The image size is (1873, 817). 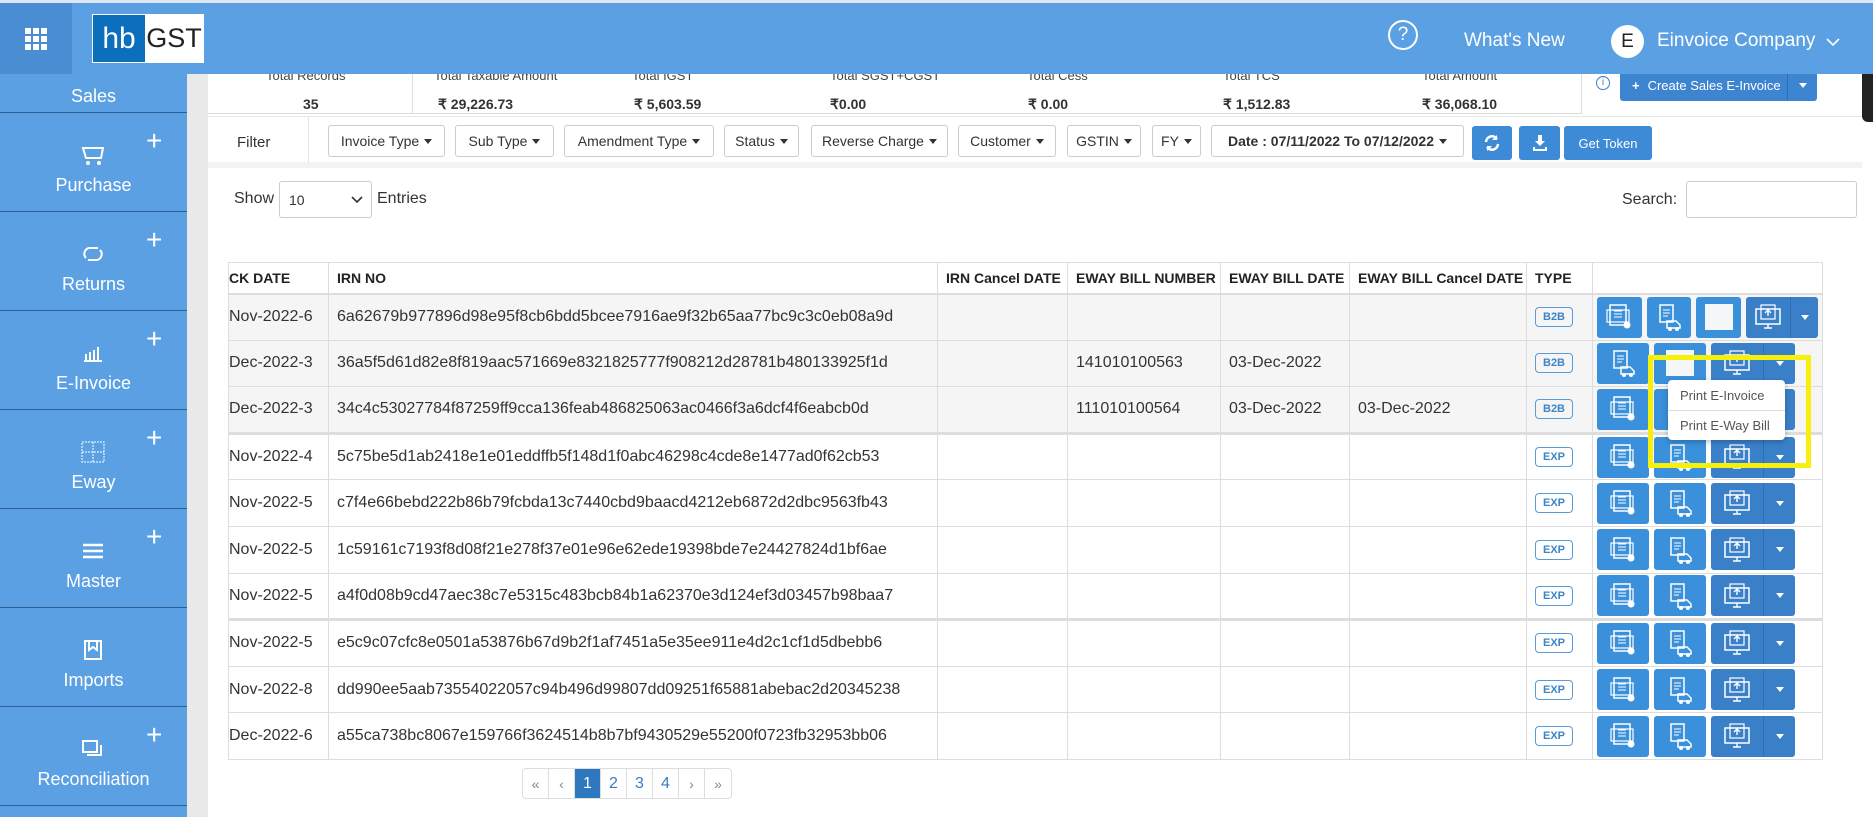 What do you see at coordinates (148, 38) in the screenshot?
I see `hbgst-logo: hb GST` at bounding box center [148, 38].